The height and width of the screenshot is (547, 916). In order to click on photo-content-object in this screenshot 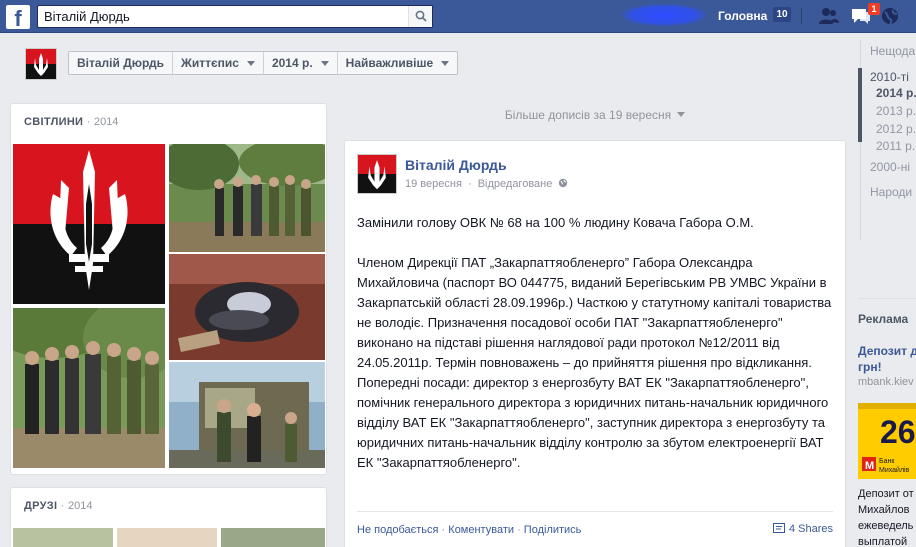, I will do `click(247, 307)`.